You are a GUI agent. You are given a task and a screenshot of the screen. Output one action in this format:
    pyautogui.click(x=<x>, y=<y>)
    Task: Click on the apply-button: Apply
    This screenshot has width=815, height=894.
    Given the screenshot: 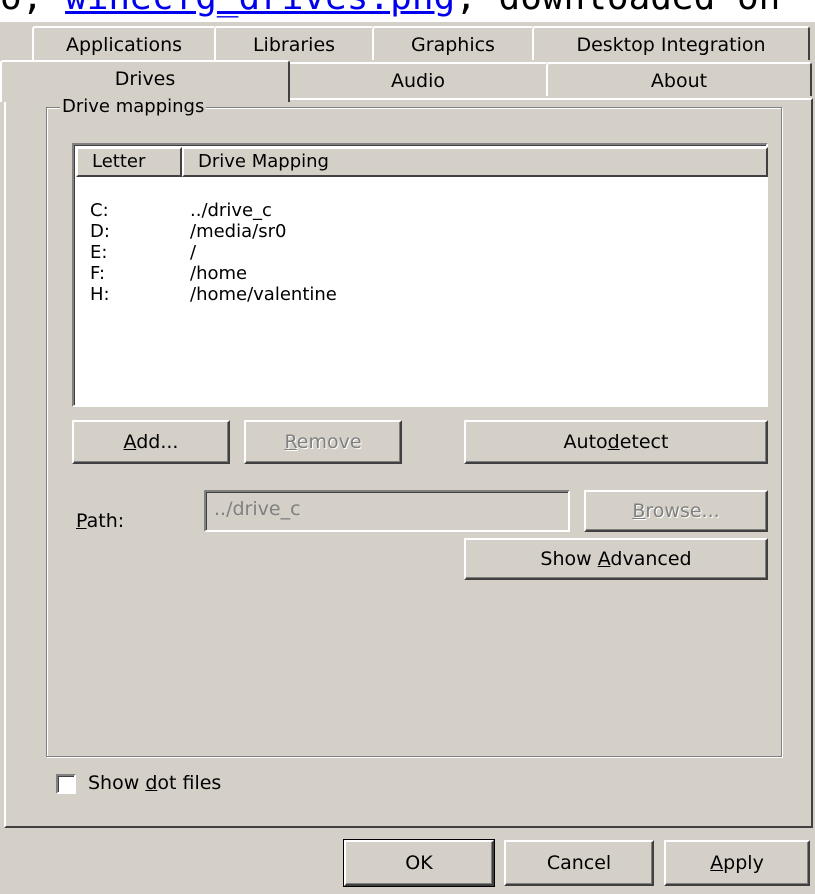 What is the action you would take?
    pyautogui.click(x=737, y=863)
    